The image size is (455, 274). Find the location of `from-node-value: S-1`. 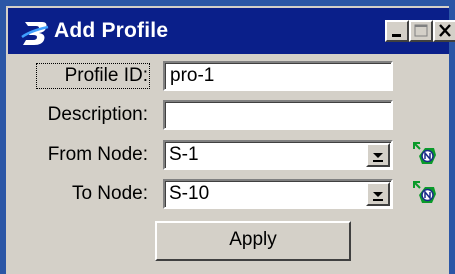

from-node-value: S-1 is located at coordinates (184, 154).